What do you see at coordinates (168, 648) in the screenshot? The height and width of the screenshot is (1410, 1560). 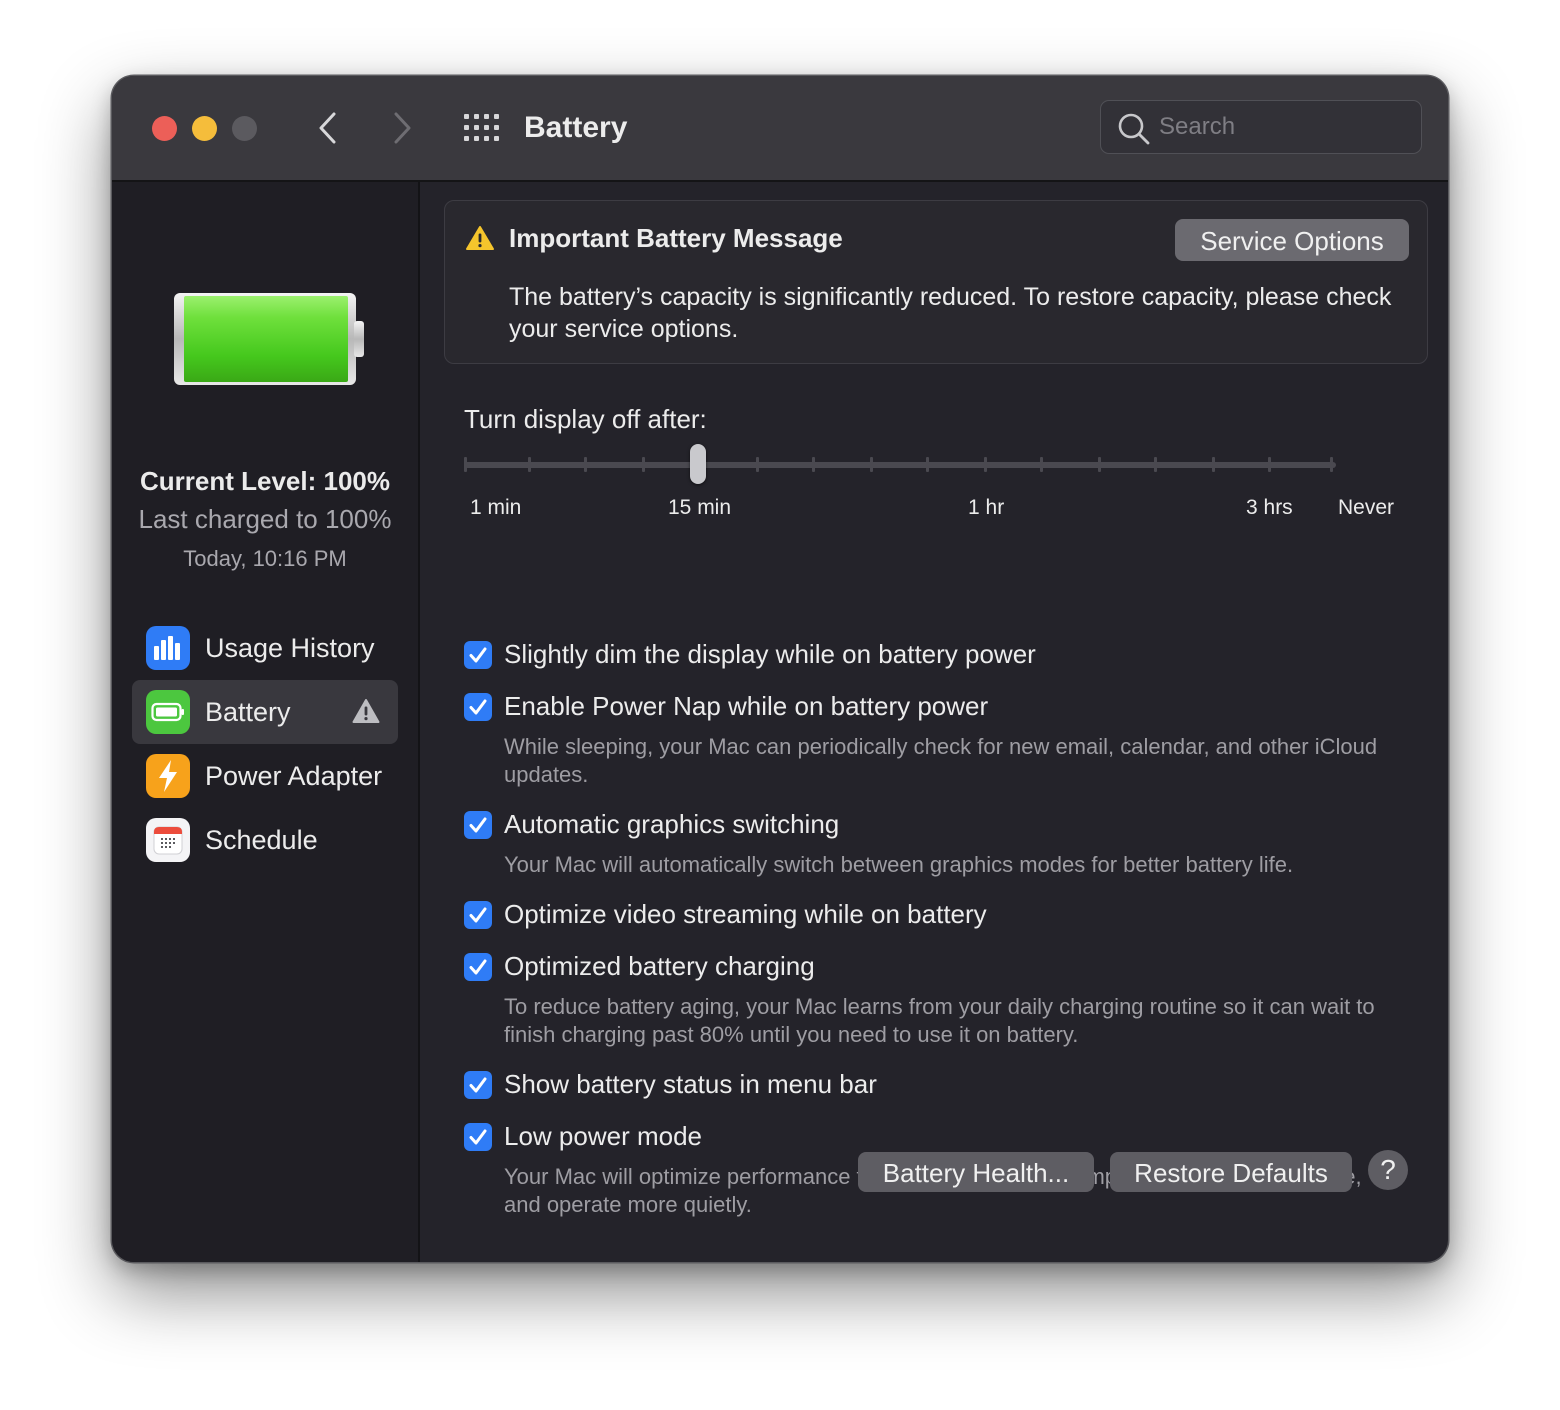 I see `bar-chart-icon` at bounding box center [168, 648].